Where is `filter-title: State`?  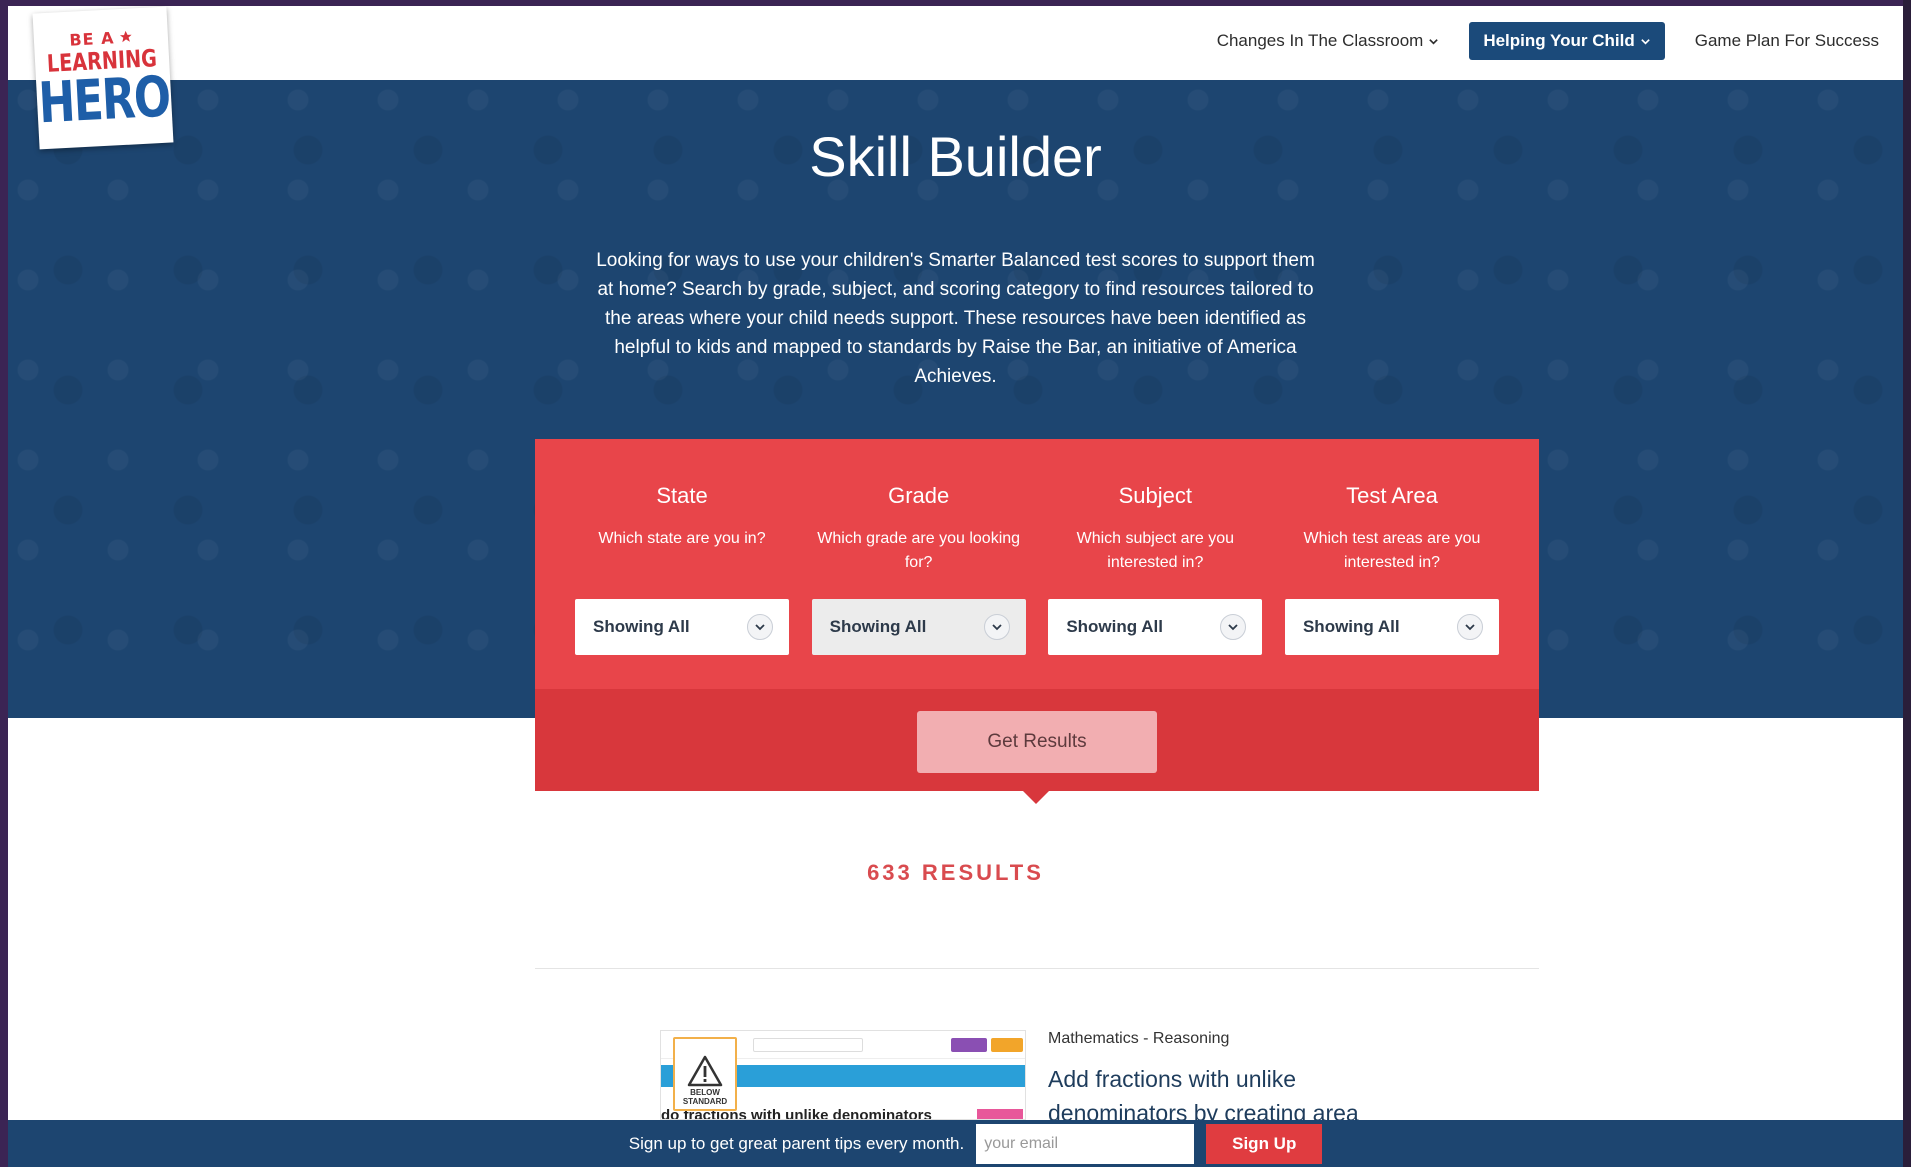
filter-title: State is located at coordinates (682, 495).